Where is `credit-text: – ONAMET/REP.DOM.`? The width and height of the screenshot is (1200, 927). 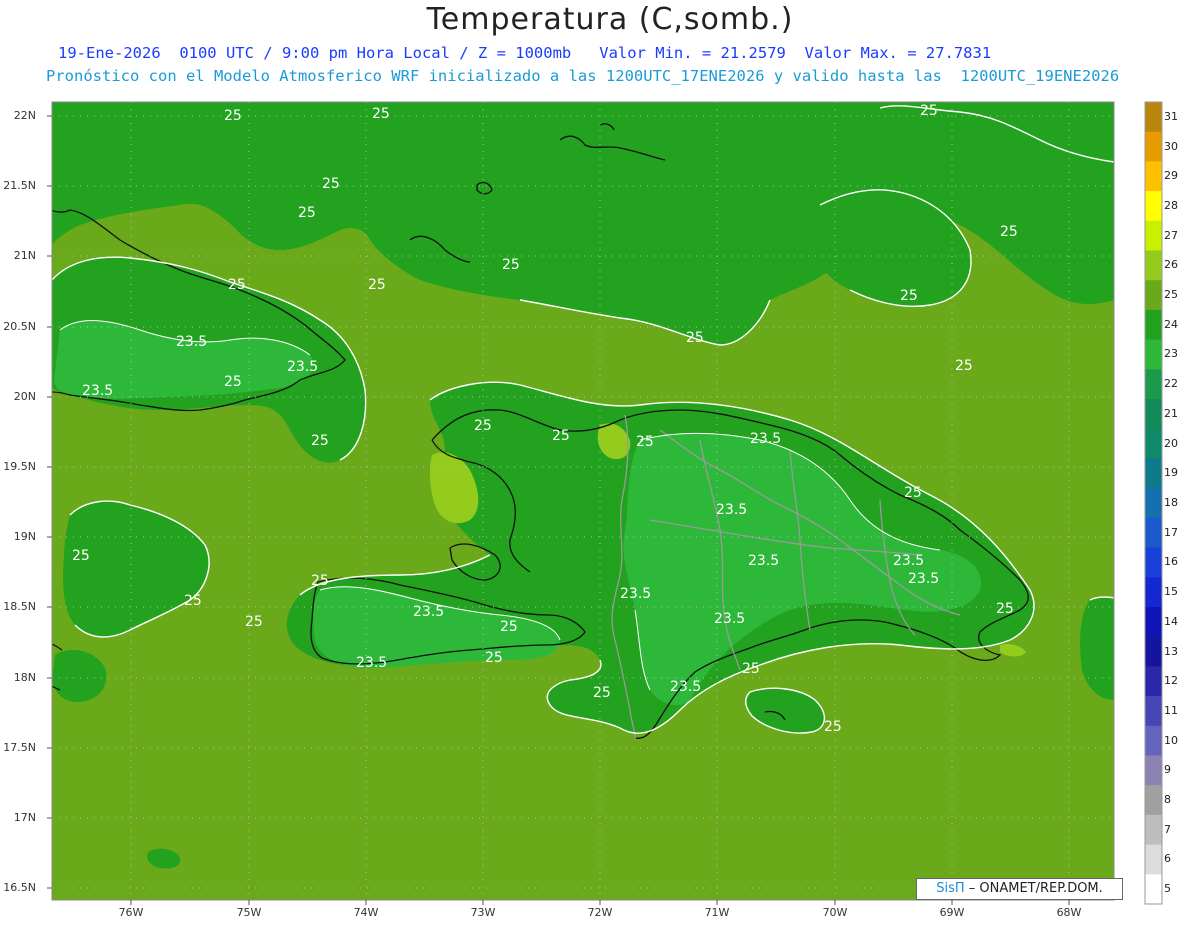
credit-text: – ONAMET/REP.DOM. is located at coordinates (1035, 888).